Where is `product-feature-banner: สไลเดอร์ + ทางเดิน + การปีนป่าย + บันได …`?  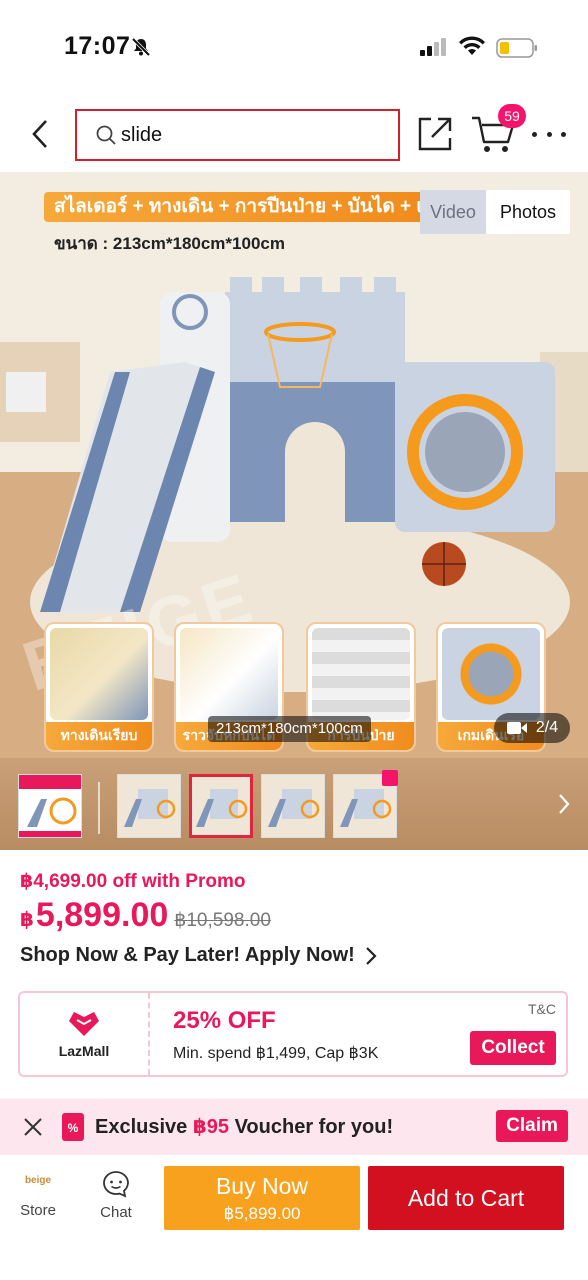 product-feature-banner: สไลเดอร์ + ทางเดิน + การปีนป่าย + บันได … is located at coordinates (234, 207).